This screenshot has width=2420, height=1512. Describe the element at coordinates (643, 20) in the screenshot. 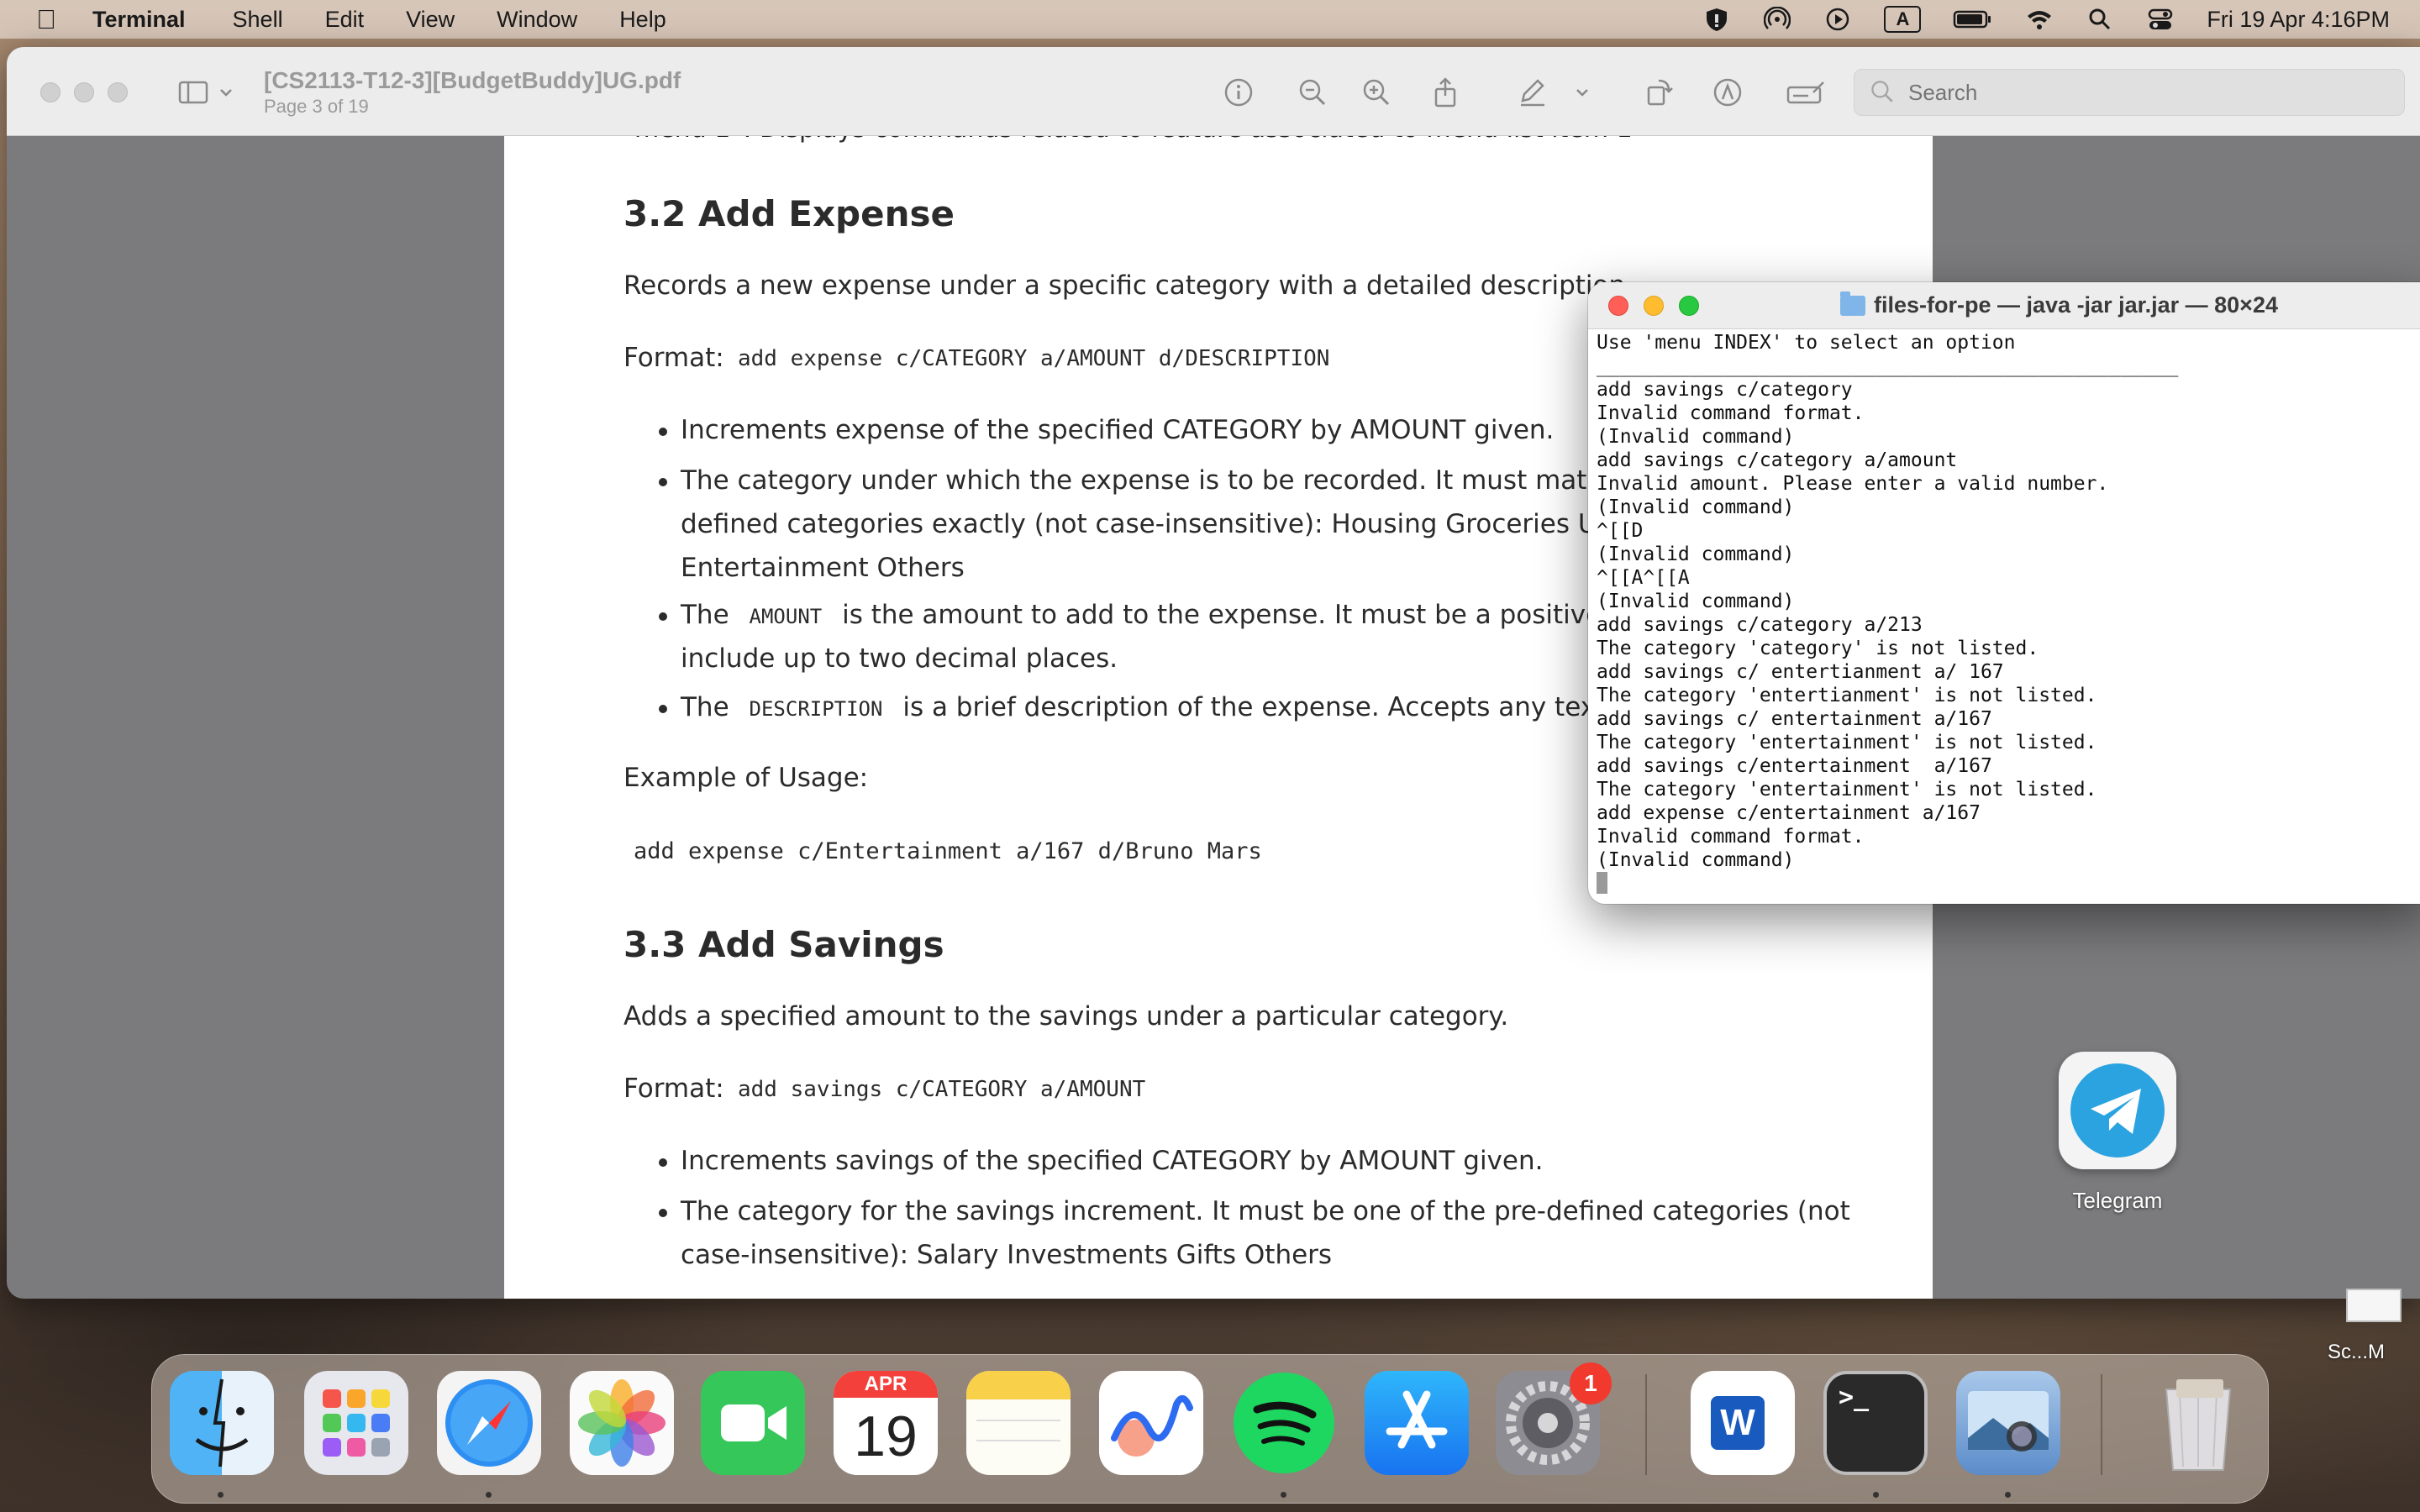

I see `menu-help: Help` at that location.